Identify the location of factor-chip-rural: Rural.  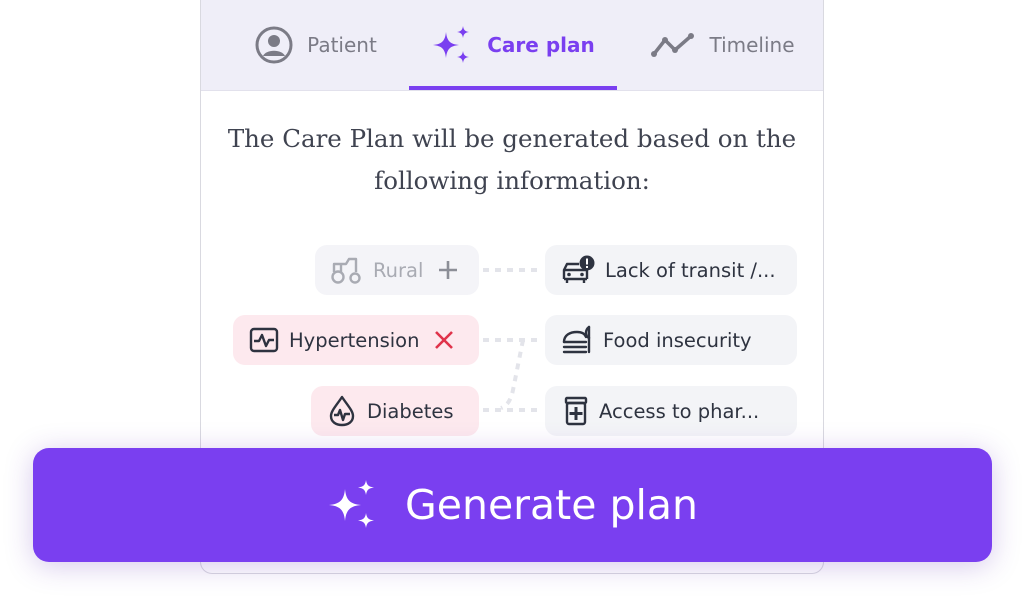
(397, 270).